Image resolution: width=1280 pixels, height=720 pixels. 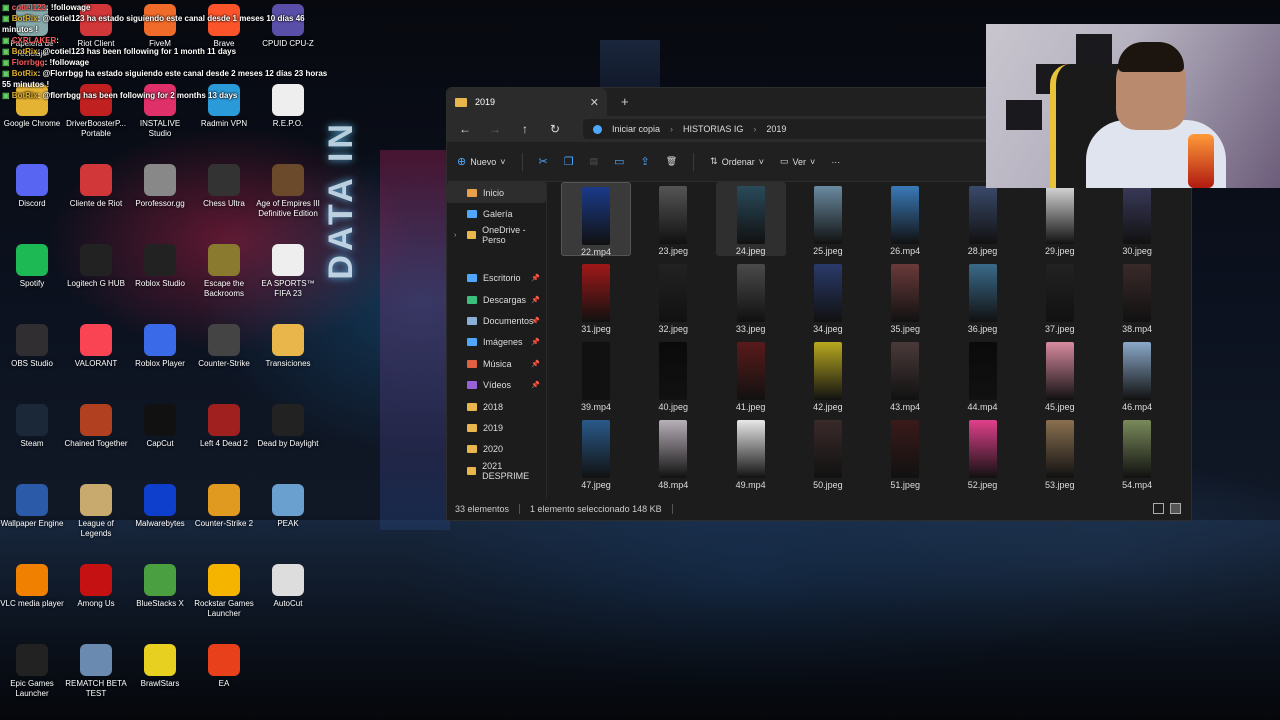 What do you see at coordinates (828, 453) in the screenshot?
I see `file-item: 50.jpeg` at bounding box center [828, 453].